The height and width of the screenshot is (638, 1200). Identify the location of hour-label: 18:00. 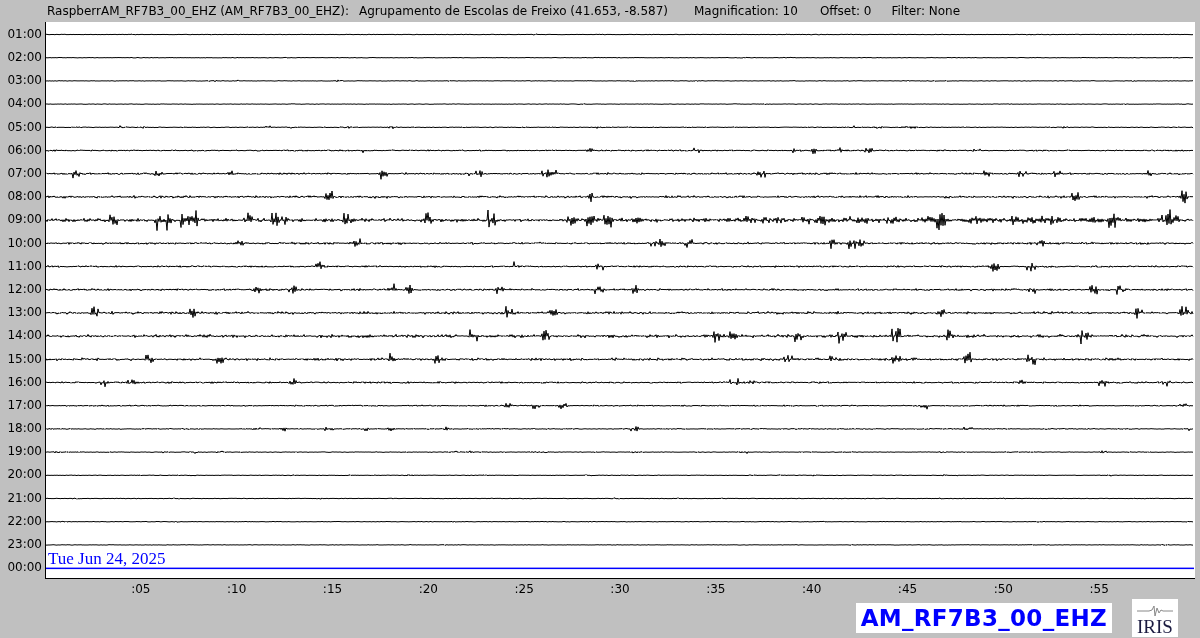
(24, 428).